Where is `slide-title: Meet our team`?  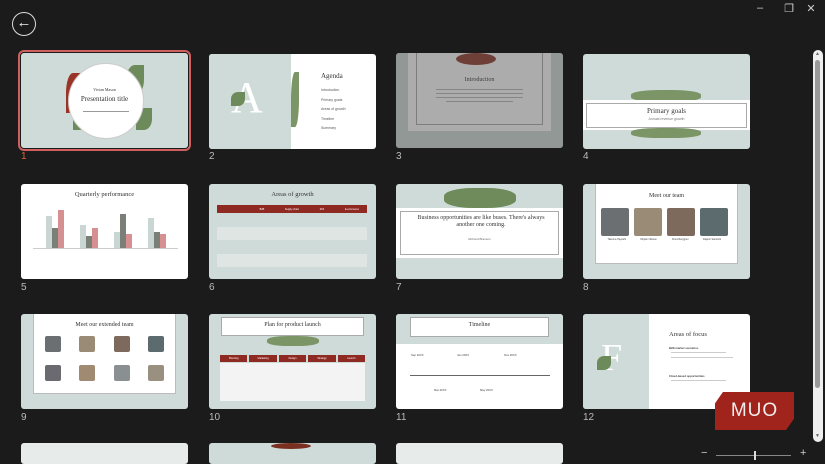
slide-title: Meet our team is located at coordinates (666, 196).